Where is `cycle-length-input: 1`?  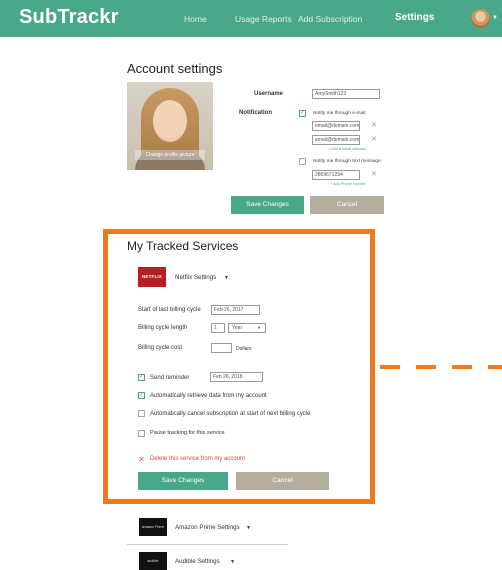
cycle-length-input: 1 is located at coordinates (218, 328).